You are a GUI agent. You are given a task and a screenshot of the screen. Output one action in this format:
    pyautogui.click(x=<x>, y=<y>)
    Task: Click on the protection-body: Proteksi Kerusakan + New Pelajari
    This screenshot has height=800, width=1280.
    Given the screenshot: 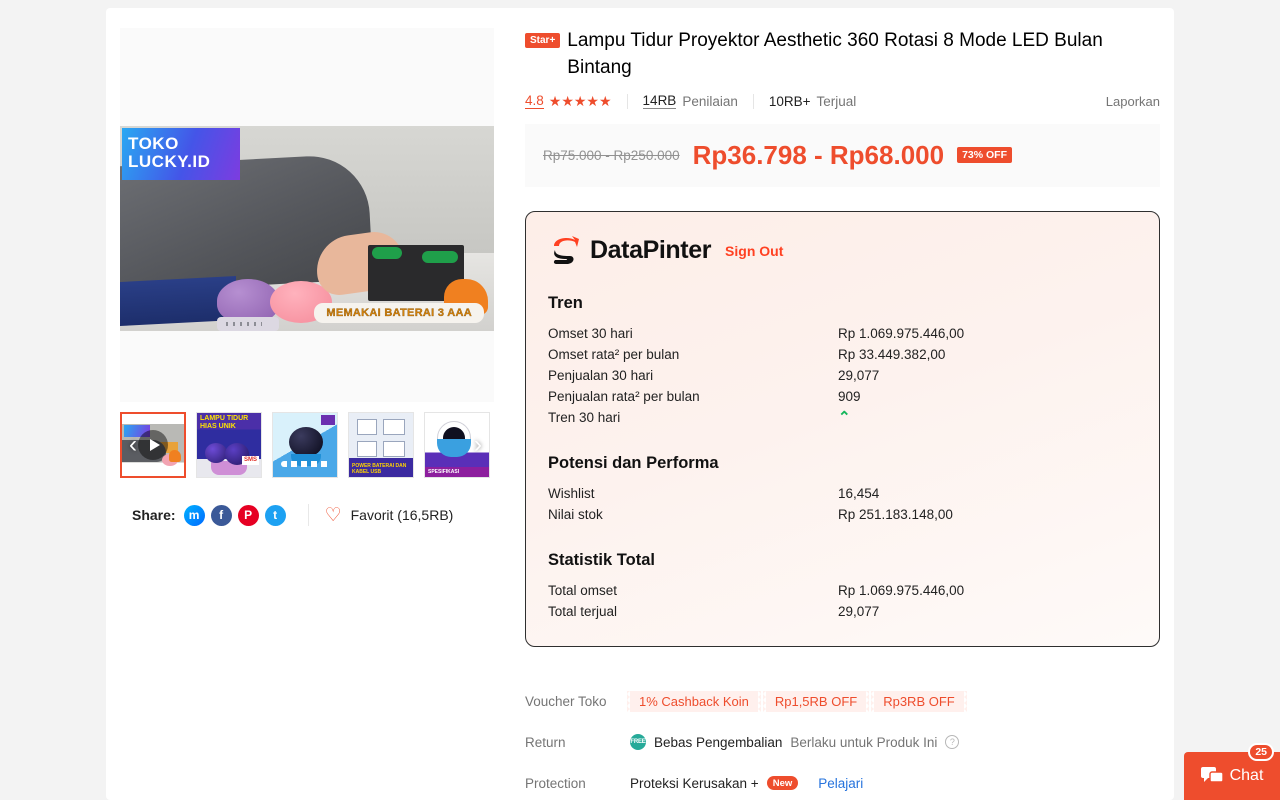 What is the action you would take?
    pyautogui.click(x=746, y=783)
    